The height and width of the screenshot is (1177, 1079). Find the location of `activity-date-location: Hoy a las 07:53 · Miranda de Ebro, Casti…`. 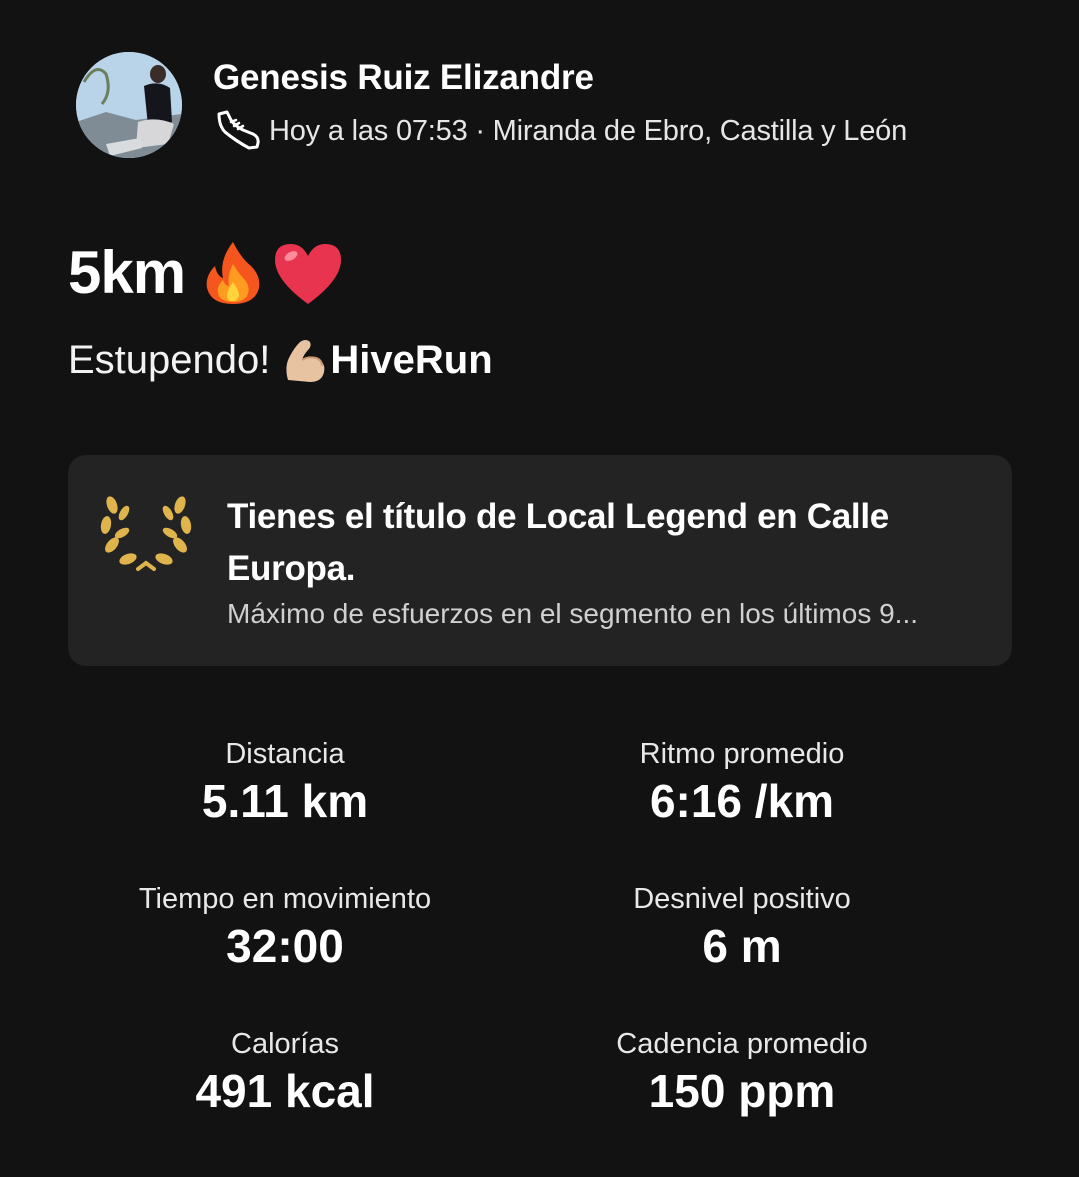

activity-date-location: Hoy a las 07:53 · Miranda de Ebro, Casti… is located at coordinates (588, 130).